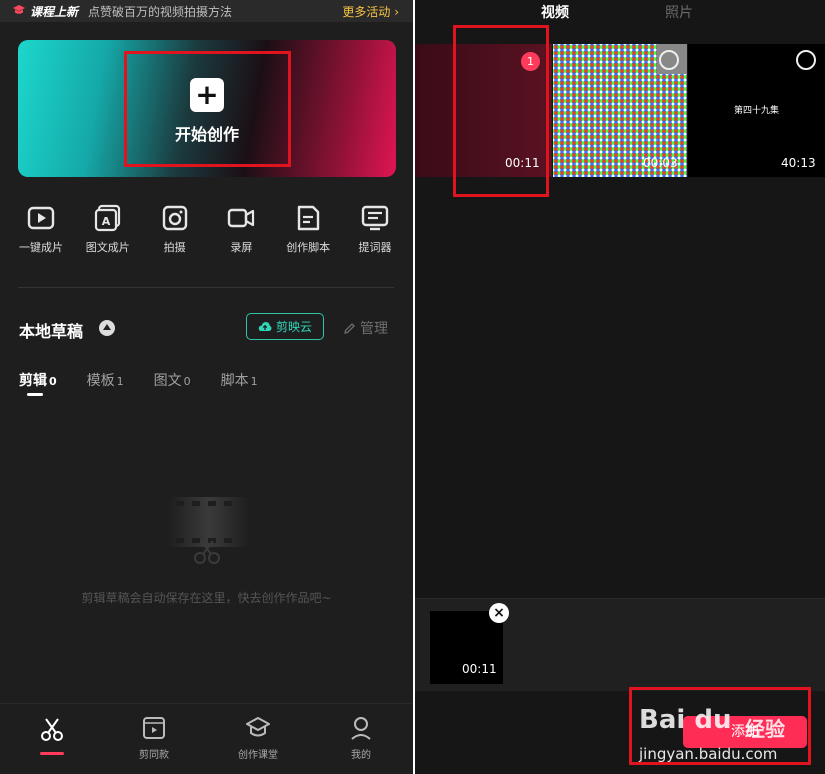 This screenshot has height=774, width=825. What do you see at coordinates (361, 728) in the screenshot?
I see `user-icon` at bounding box center [361, 728].